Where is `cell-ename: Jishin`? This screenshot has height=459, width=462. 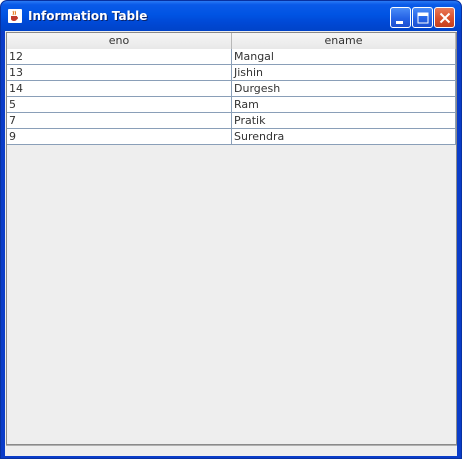 cell-ename: Jishin is located at coordinates (344, 72).